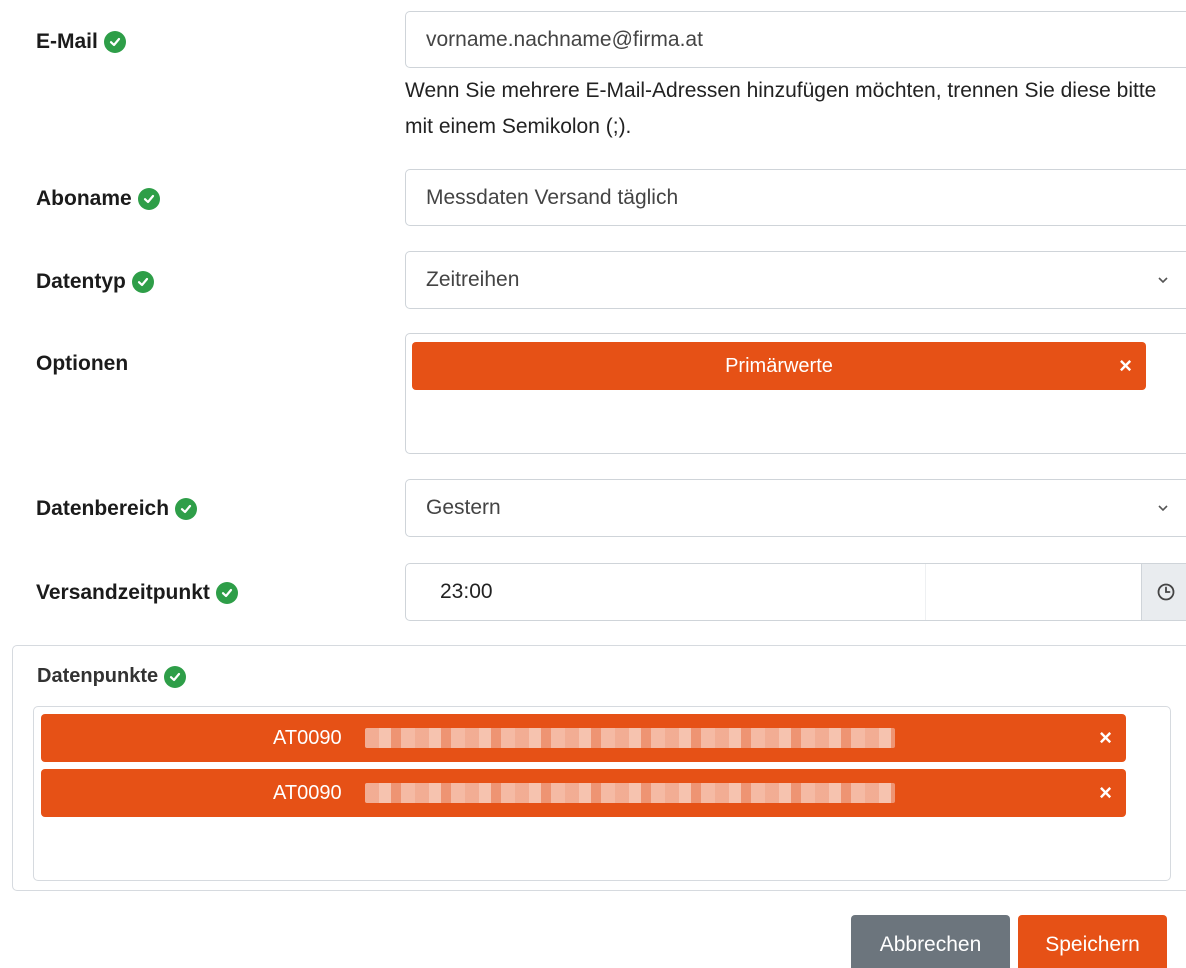  Describe the element at coordinates (123, 592) in the screenshot. I see `versandzeitpunkt-label: Versandzeitpunkt` at that location.